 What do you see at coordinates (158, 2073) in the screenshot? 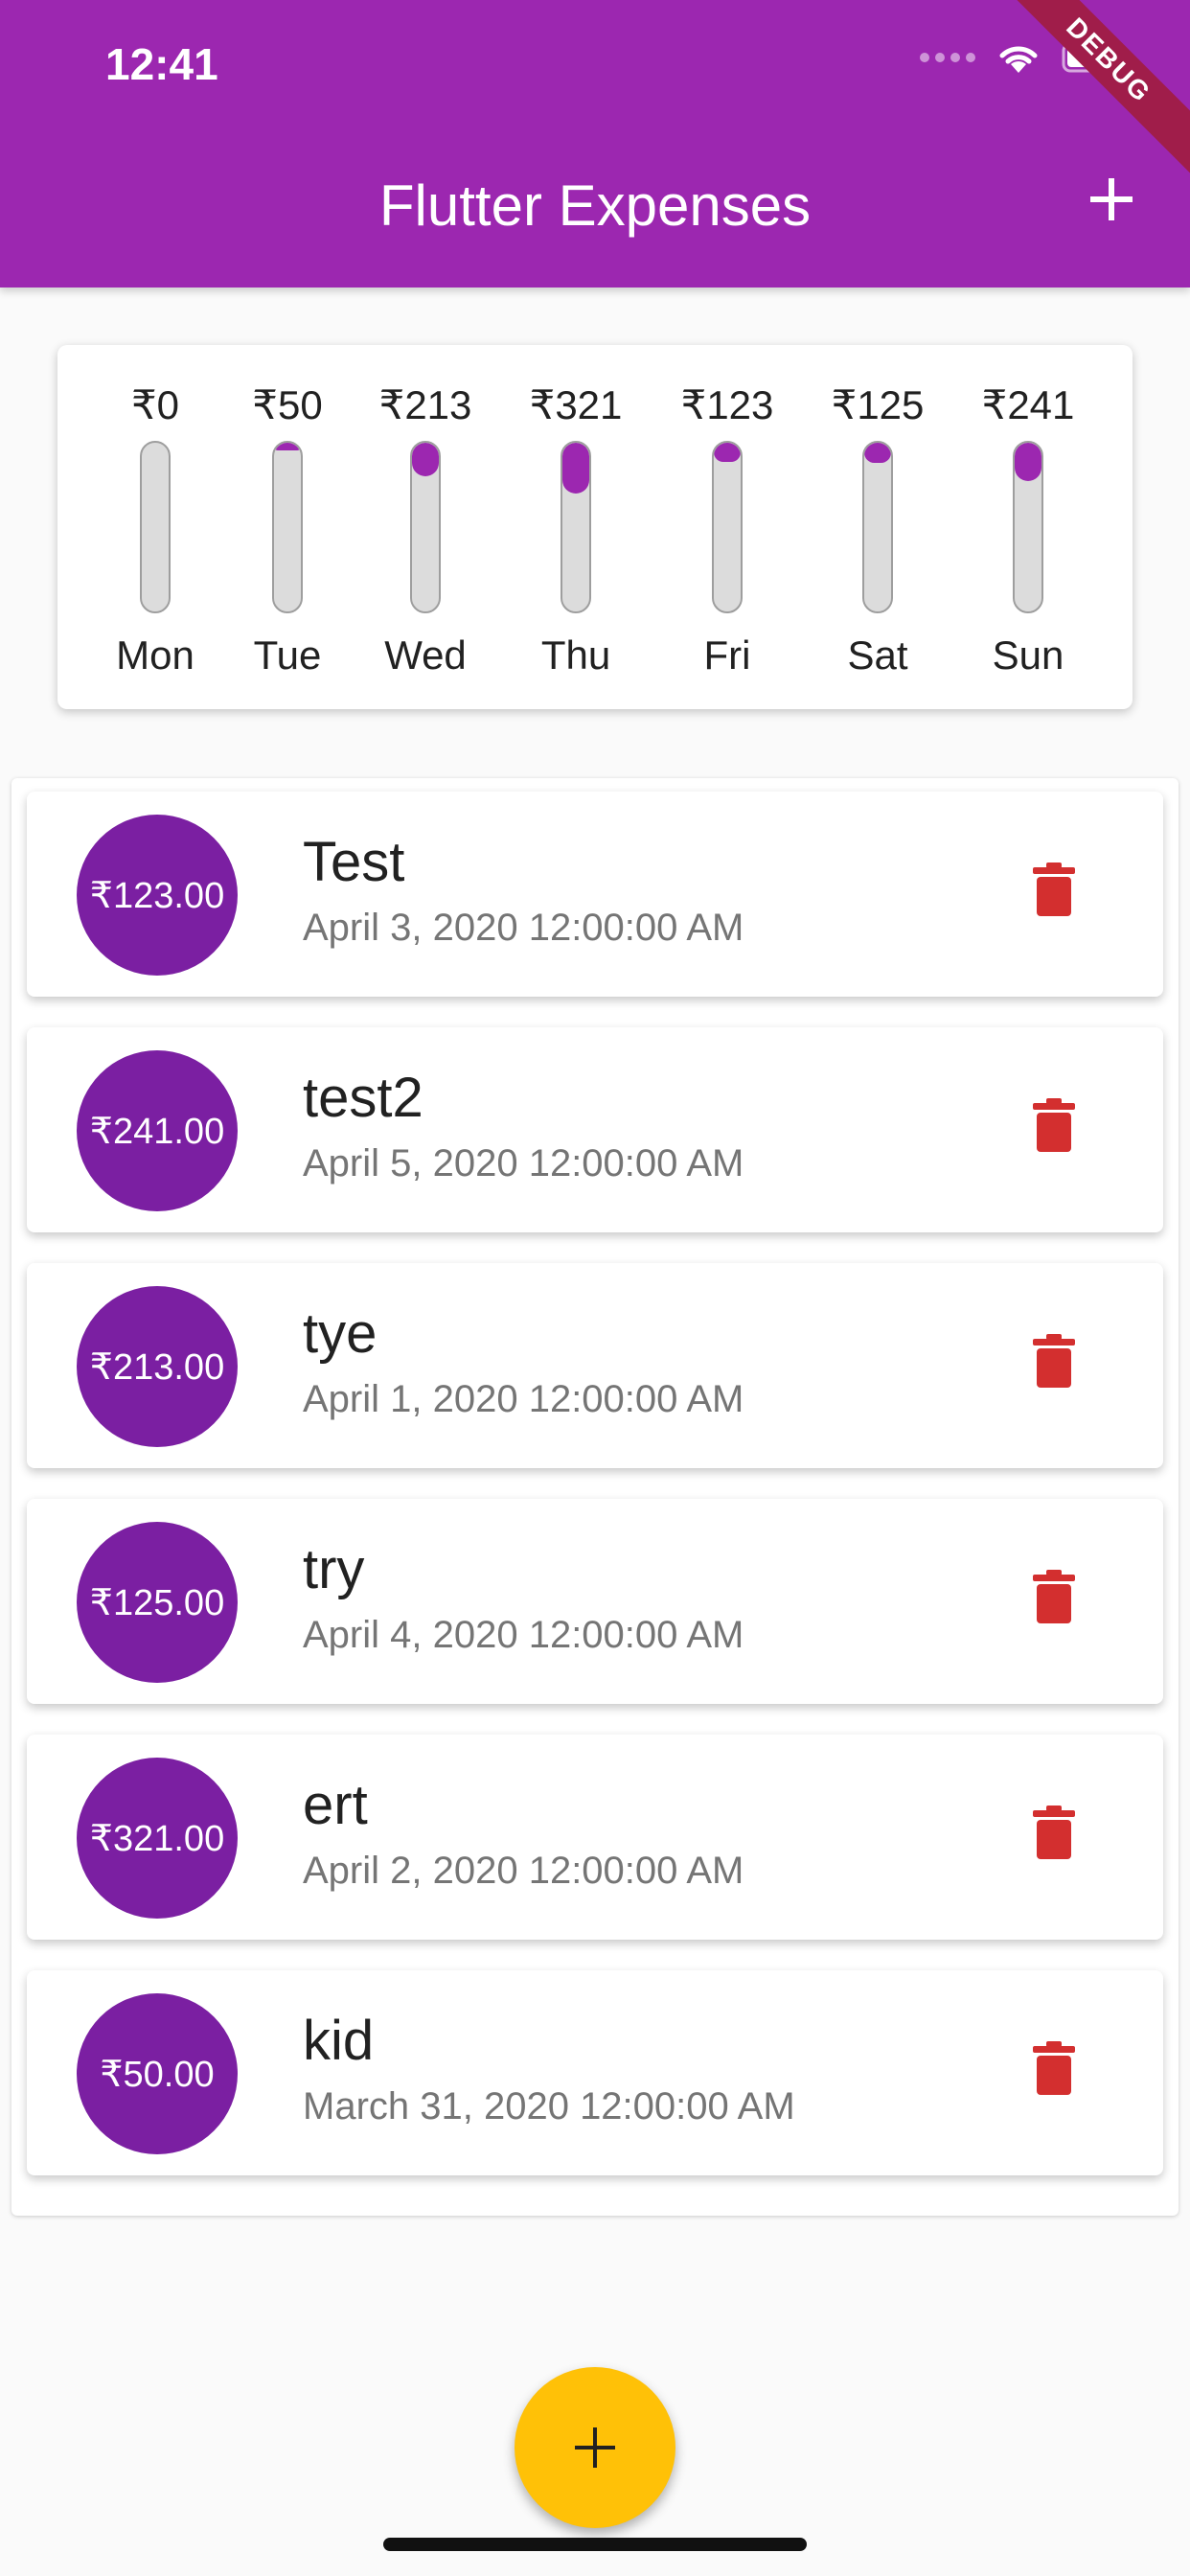
I see `amount-avatar: ₹50.00` at bounding box center [158, 2073].